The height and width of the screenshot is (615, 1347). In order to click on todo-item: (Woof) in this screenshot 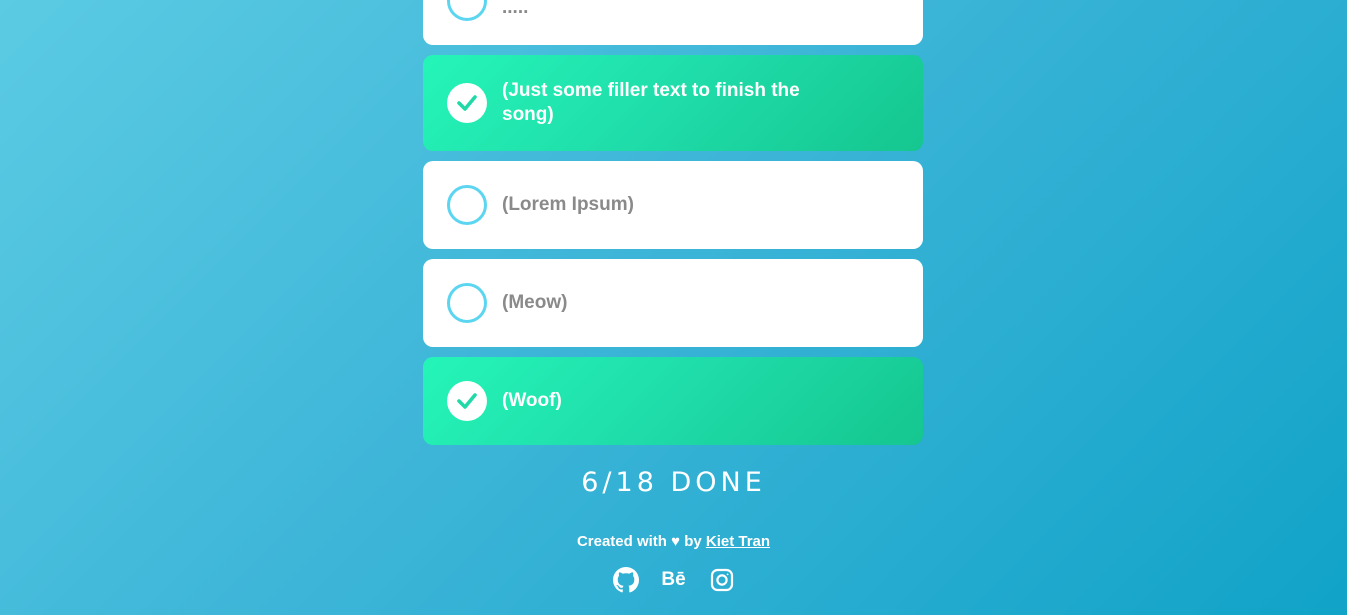, I will do `click(673, 401)`.